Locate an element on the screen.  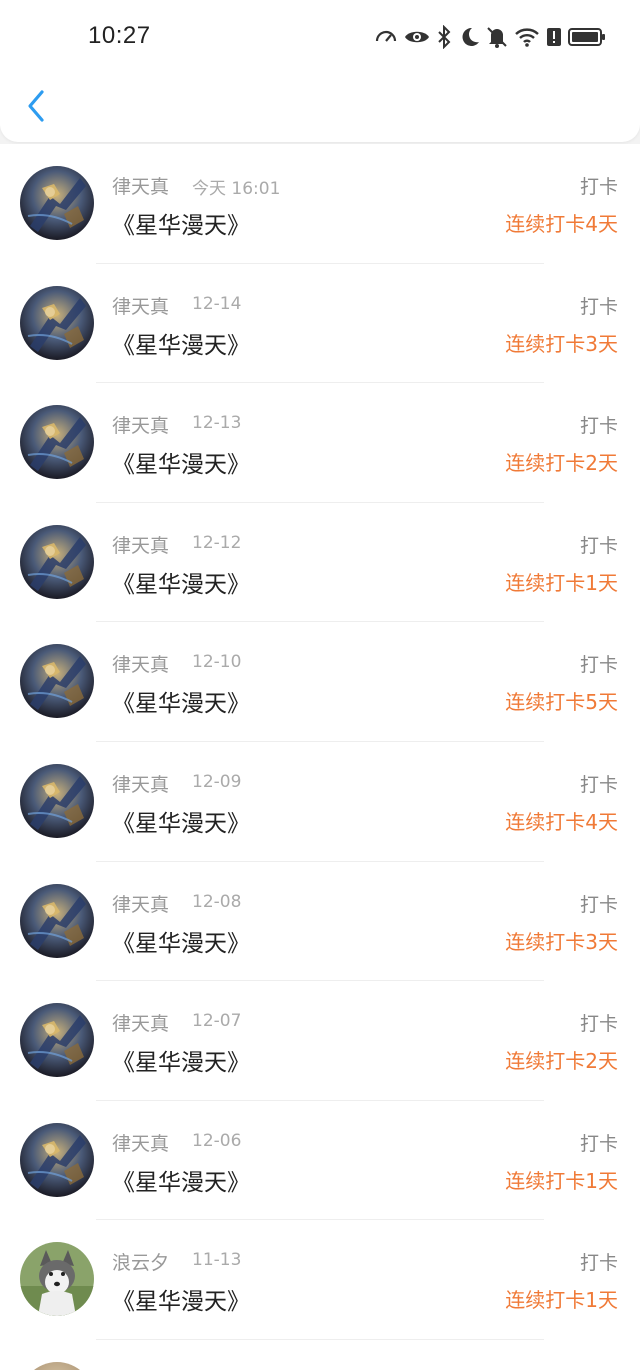
battery-icon is located at coordinates (587, 37).